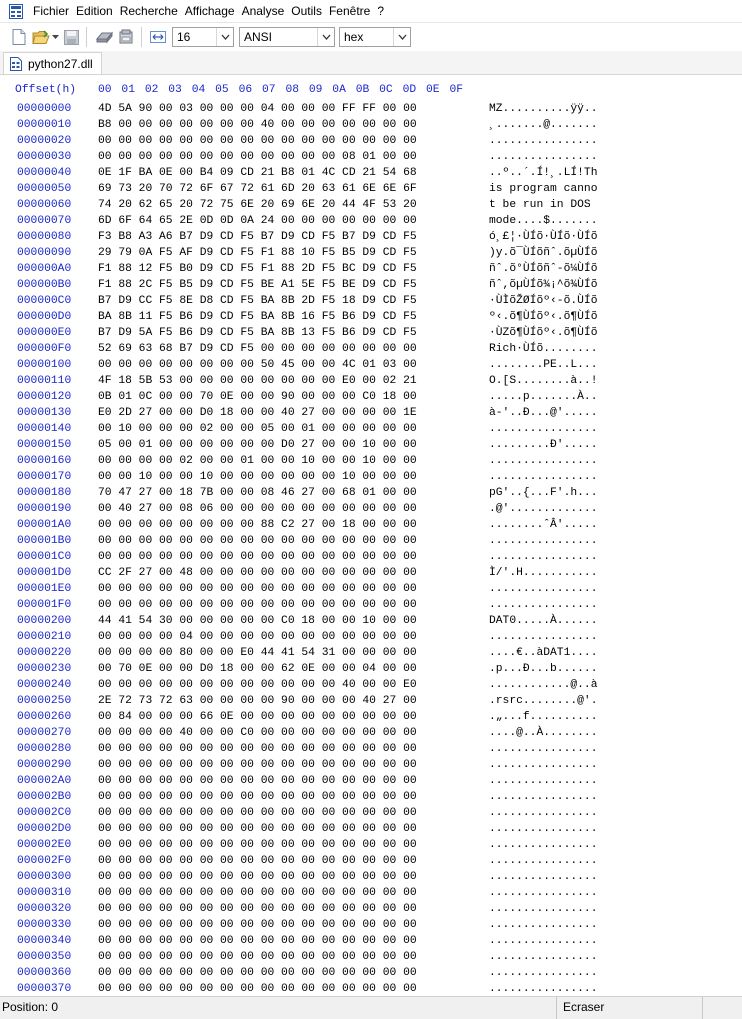  Describe the element at coordinates (543, 269) in the screenshot. I see `row-text: ñˆ.õ°ÙÍõñˆ-õ¼ÙÍõ` at that location.